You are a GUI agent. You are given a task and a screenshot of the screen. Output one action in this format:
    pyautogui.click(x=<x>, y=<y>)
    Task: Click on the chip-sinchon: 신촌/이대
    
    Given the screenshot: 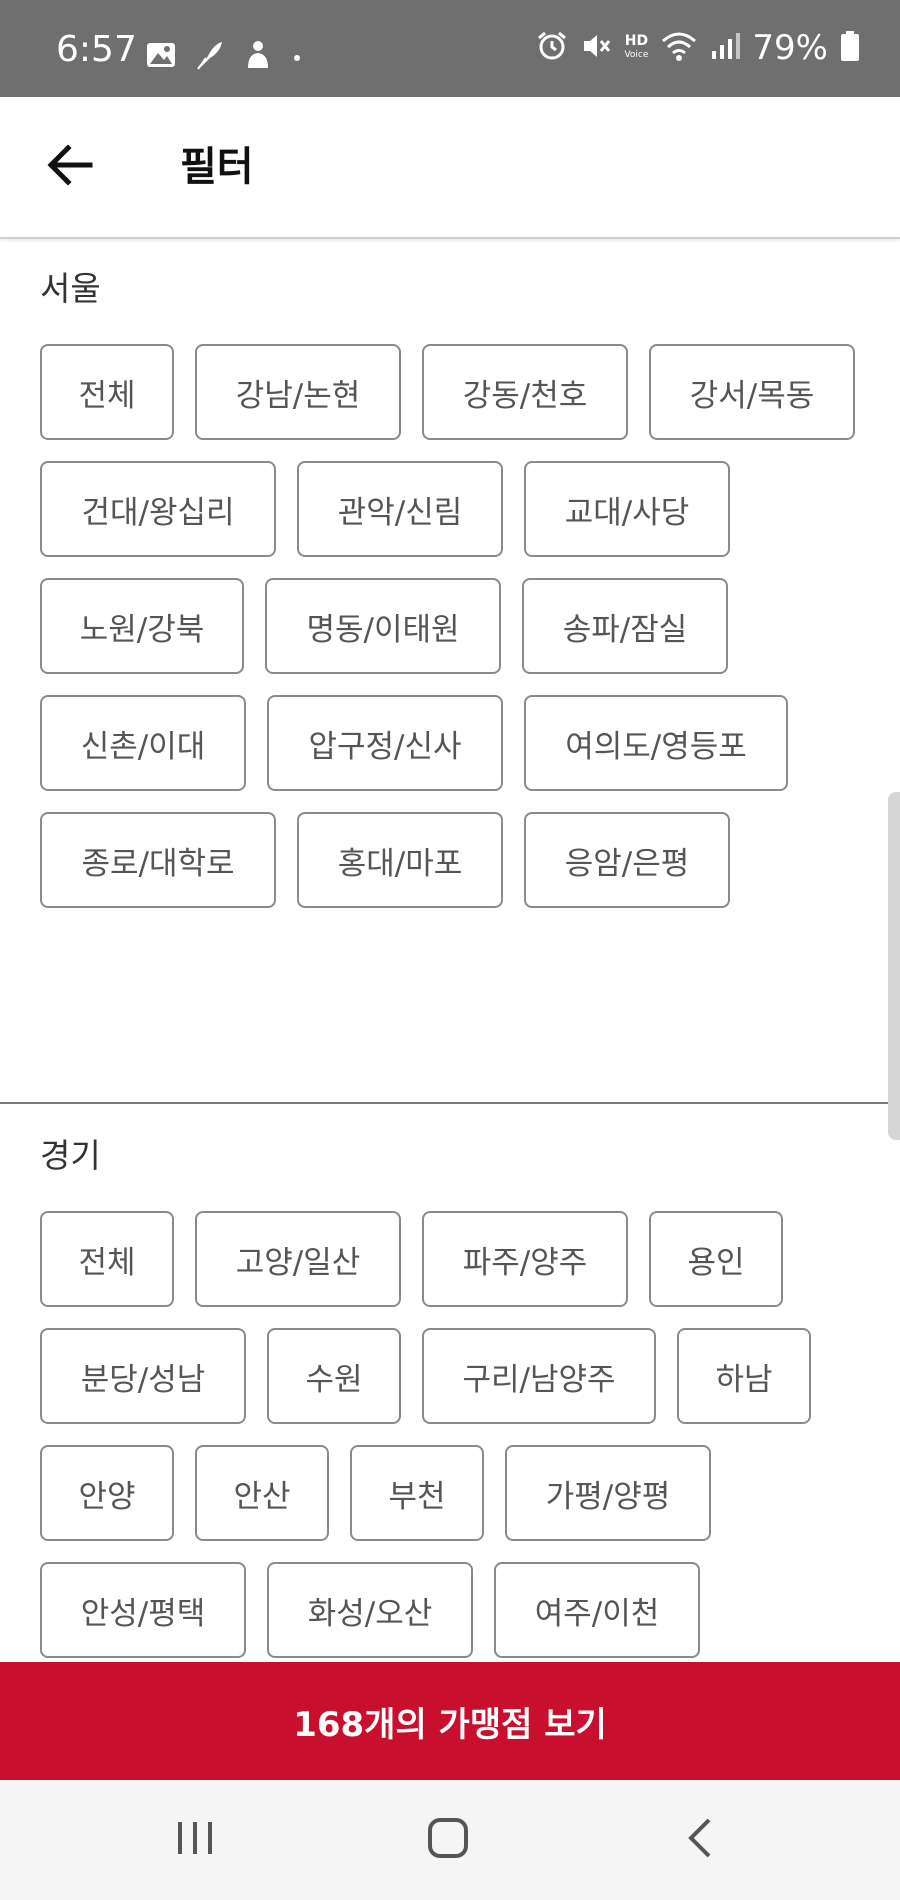 What is the action you would take?
    pyautogui.click(x=143, y=743)
    